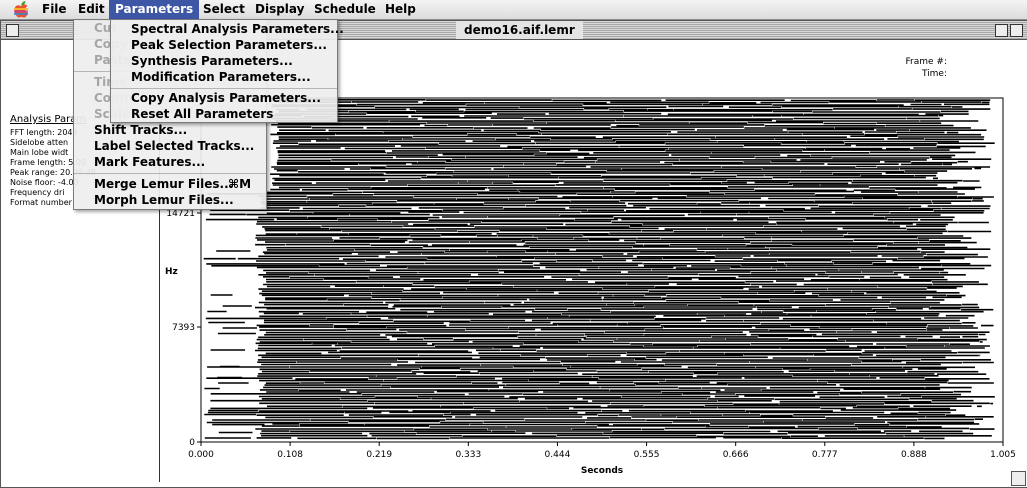 This screenshot has width=1027, height=488. I want to click on menu-edit: Edit, so click(91, 9).